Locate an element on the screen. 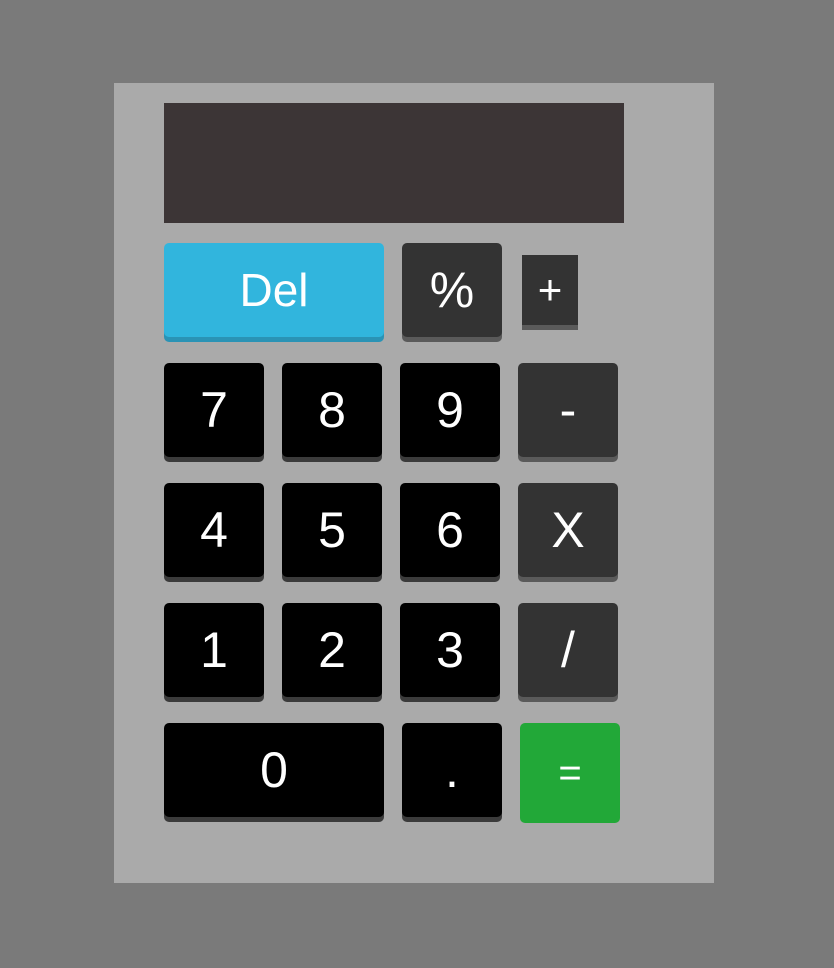 Image resolution: width=834 pixels, height=968 pixels. digit-1-button: 1 is located at coordinates (214, 650).